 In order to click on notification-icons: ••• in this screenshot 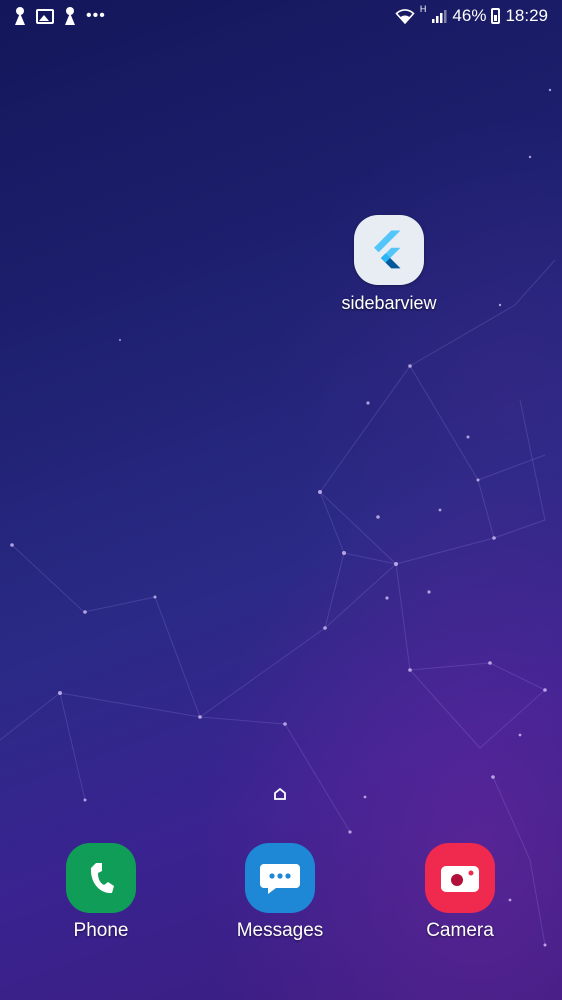, I will do `click(60, 16)`.